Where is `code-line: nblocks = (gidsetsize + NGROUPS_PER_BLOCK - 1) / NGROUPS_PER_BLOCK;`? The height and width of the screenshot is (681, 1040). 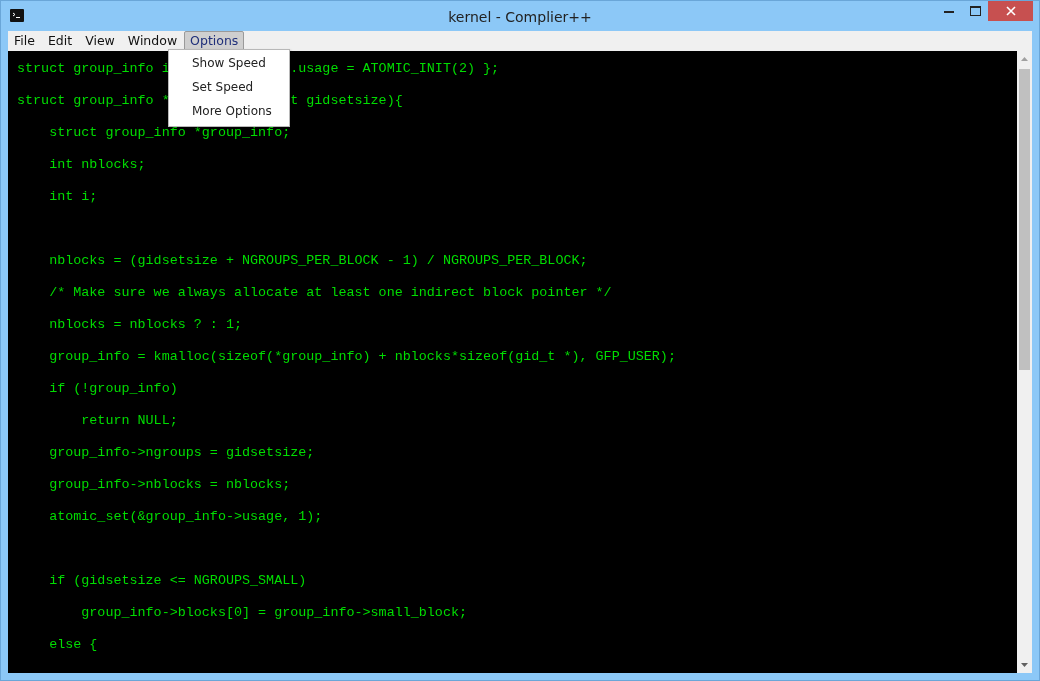
code-line: nblocks = (gidsetsize + NGROUPS_PER_BLOCK - 1) / NGROUPS_PER_BLOCK; is located at coordinates (318, 261).